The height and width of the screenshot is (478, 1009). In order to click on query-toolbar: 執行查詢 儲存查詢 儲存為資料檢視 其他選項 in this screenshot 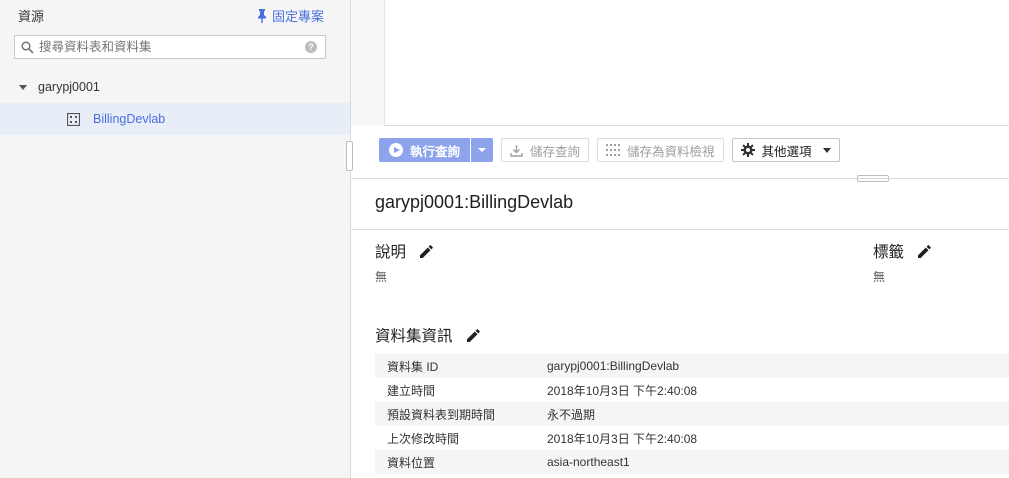, I will do `click(609, 150)`.